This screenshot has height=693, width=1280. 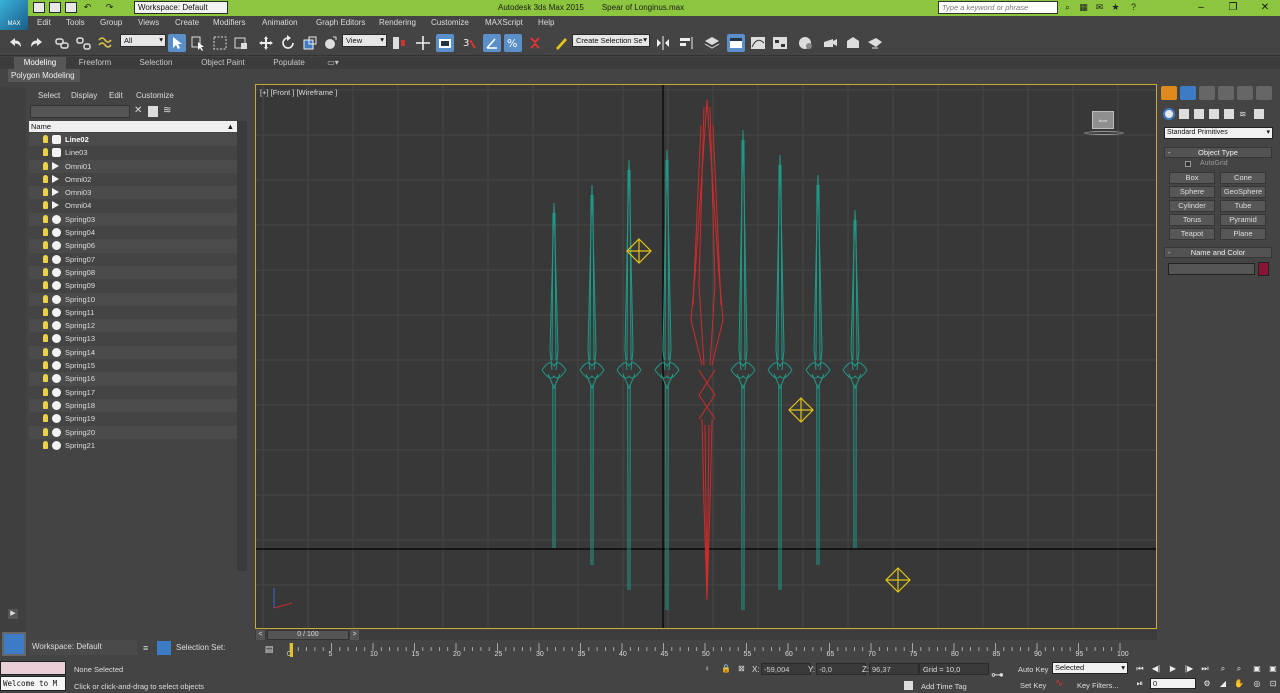 I want to click on explorer-column-header: Name ▲, so click(x=133, y=126).